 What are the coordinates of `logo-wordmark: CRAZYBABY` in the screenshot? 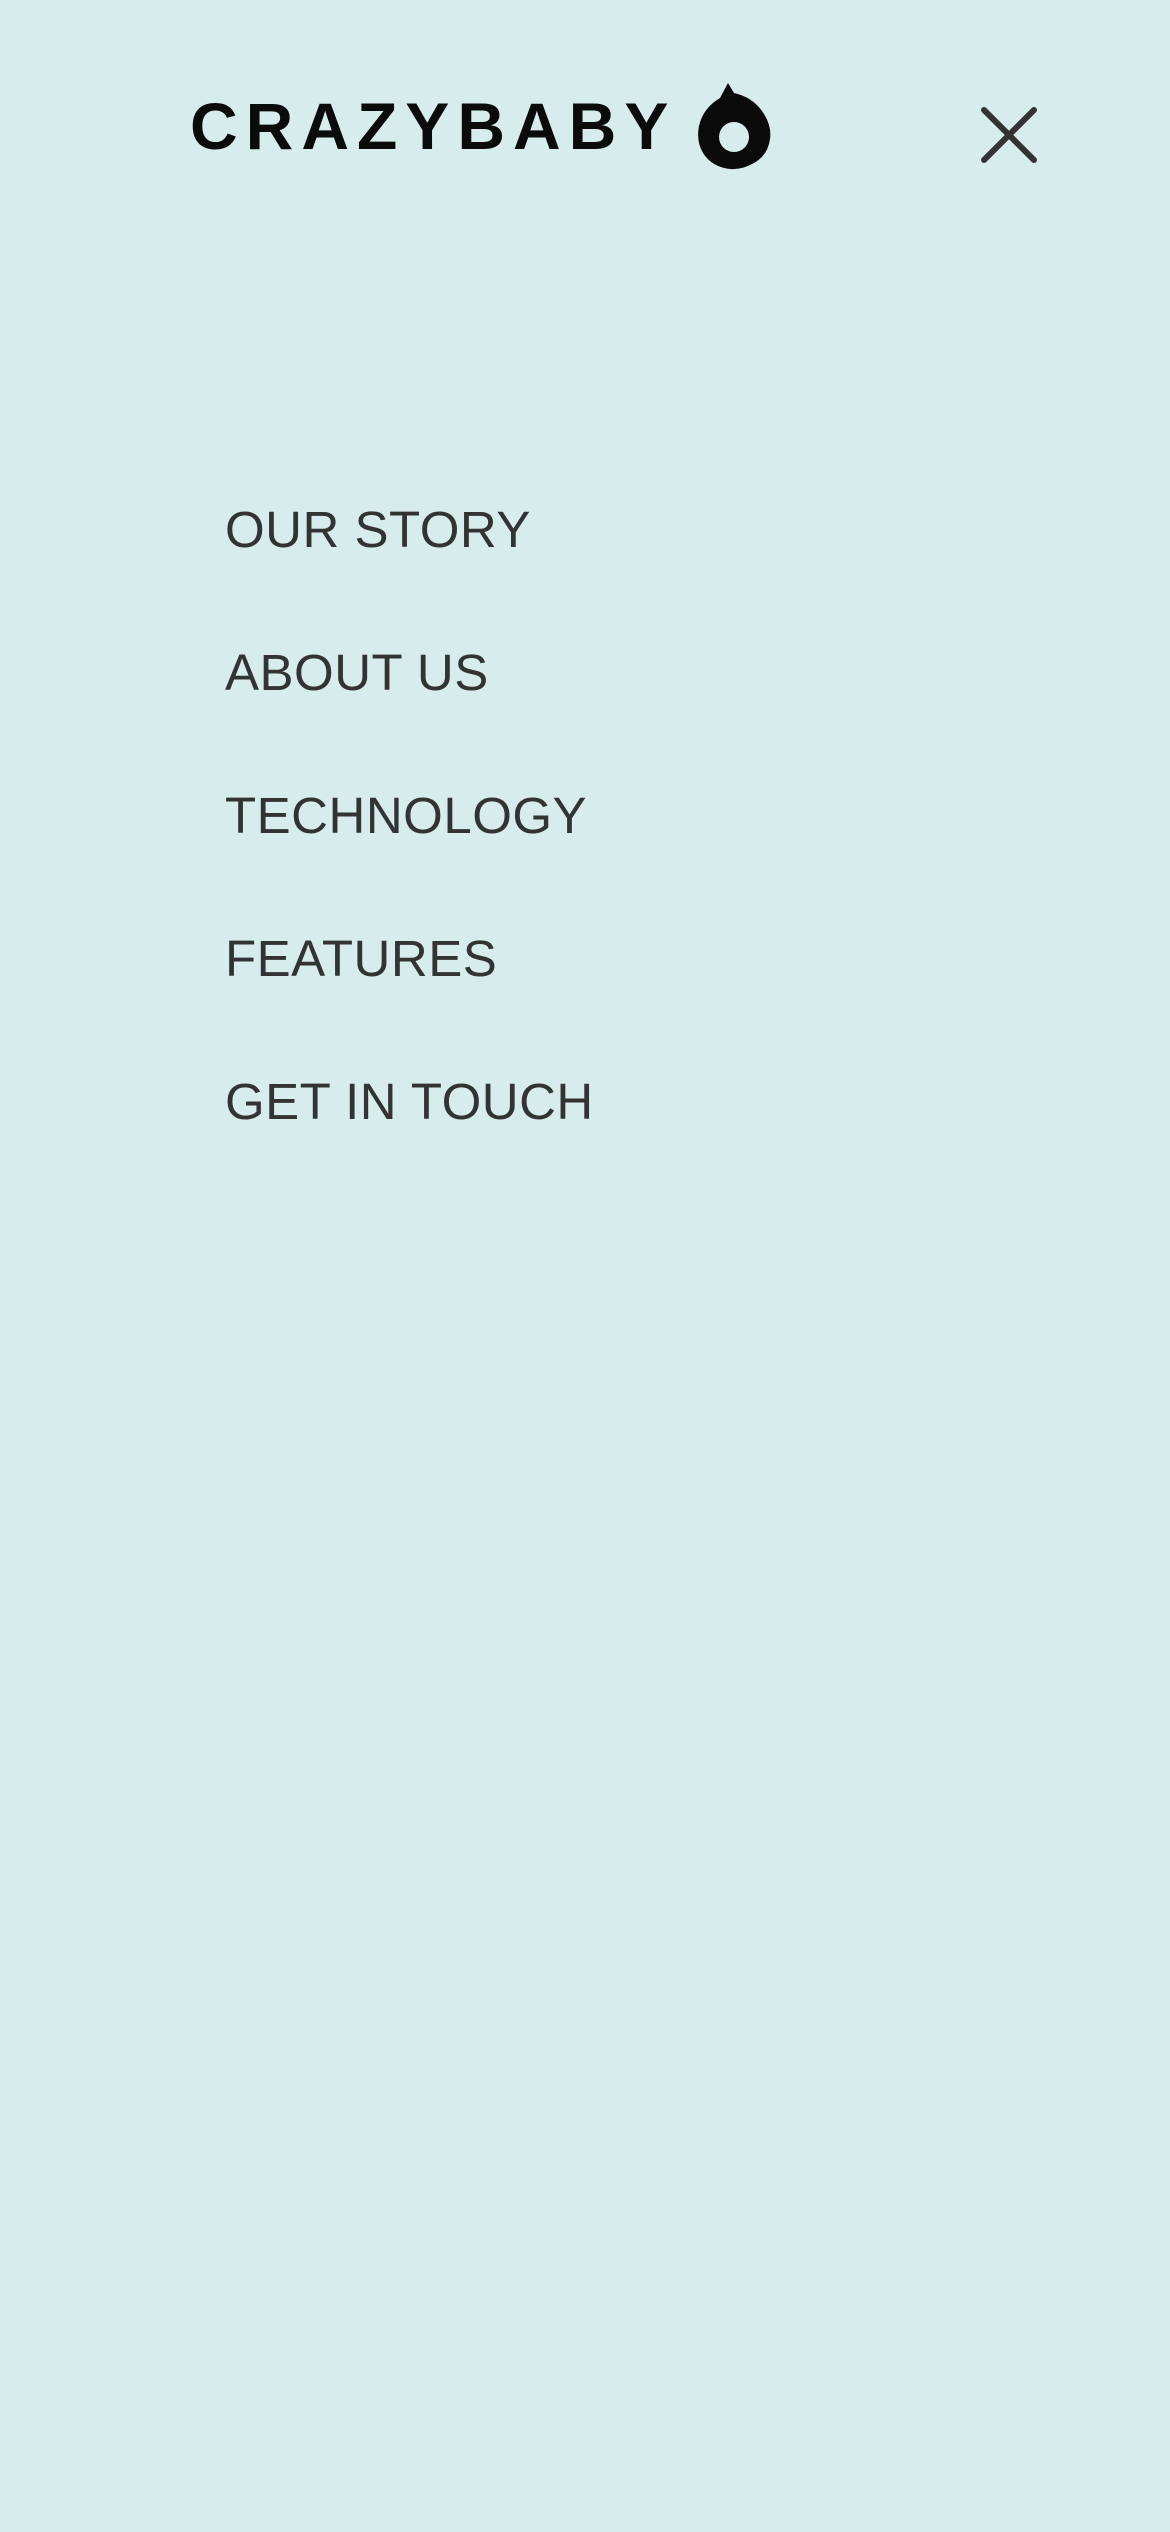 It's located at (433, 125).